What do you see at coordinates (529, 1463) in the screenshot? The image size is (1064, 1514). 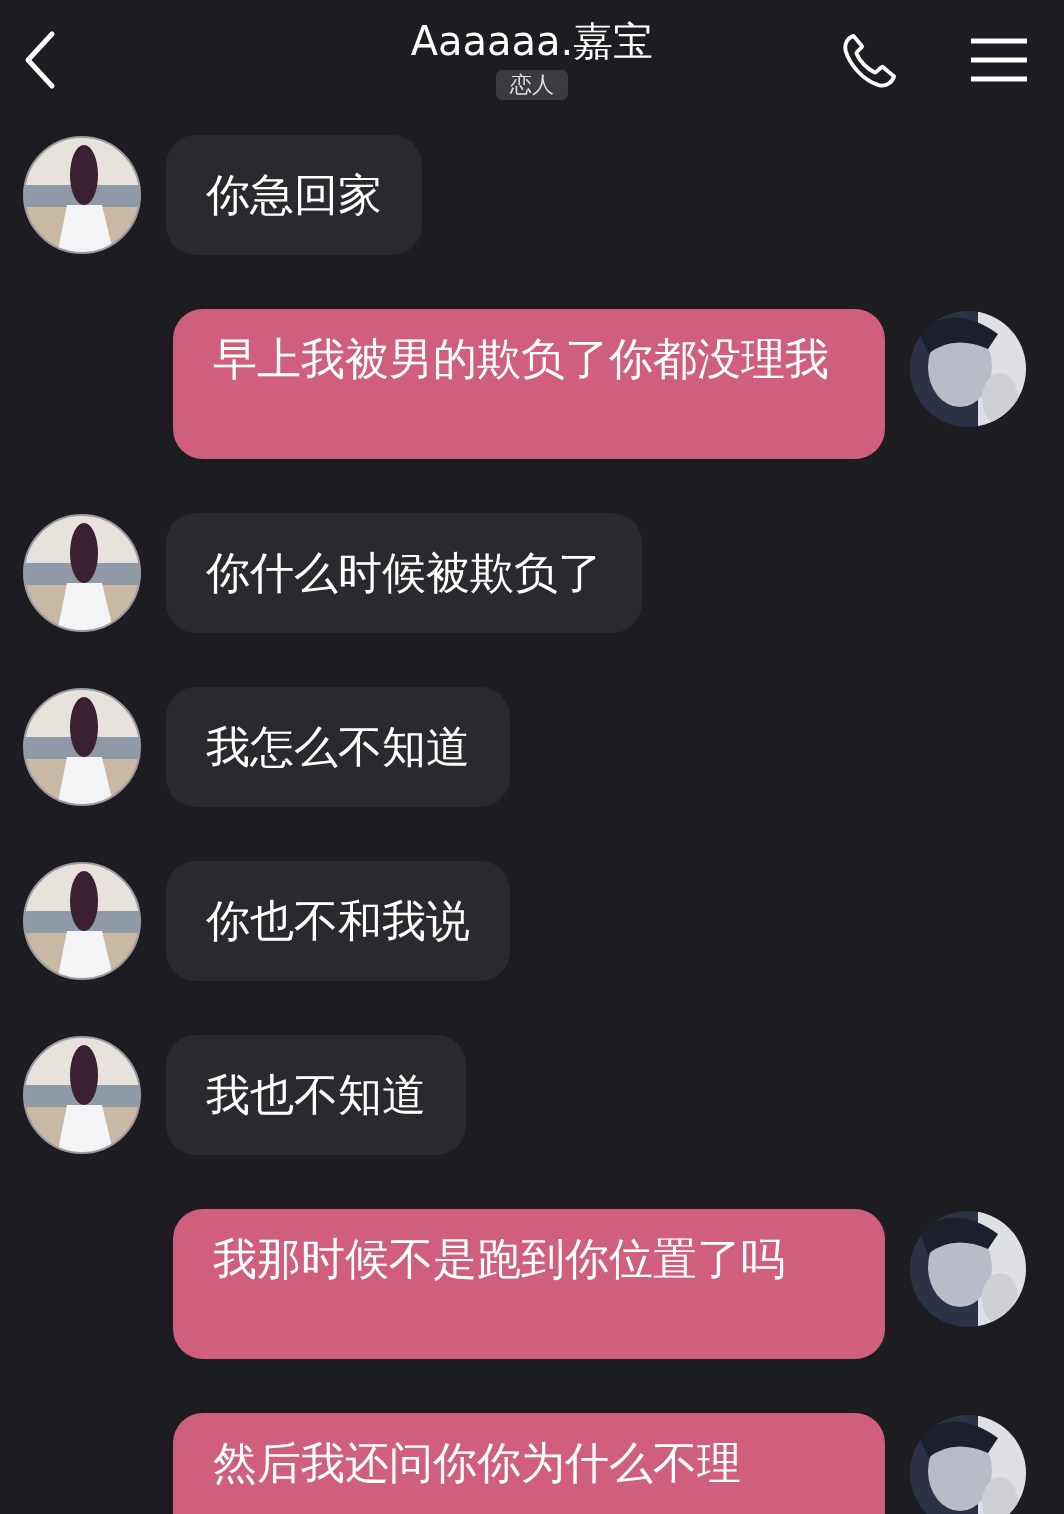 I see `sent-message: 然后我还问你你为什么不理` at bounding box center [529, 1463].